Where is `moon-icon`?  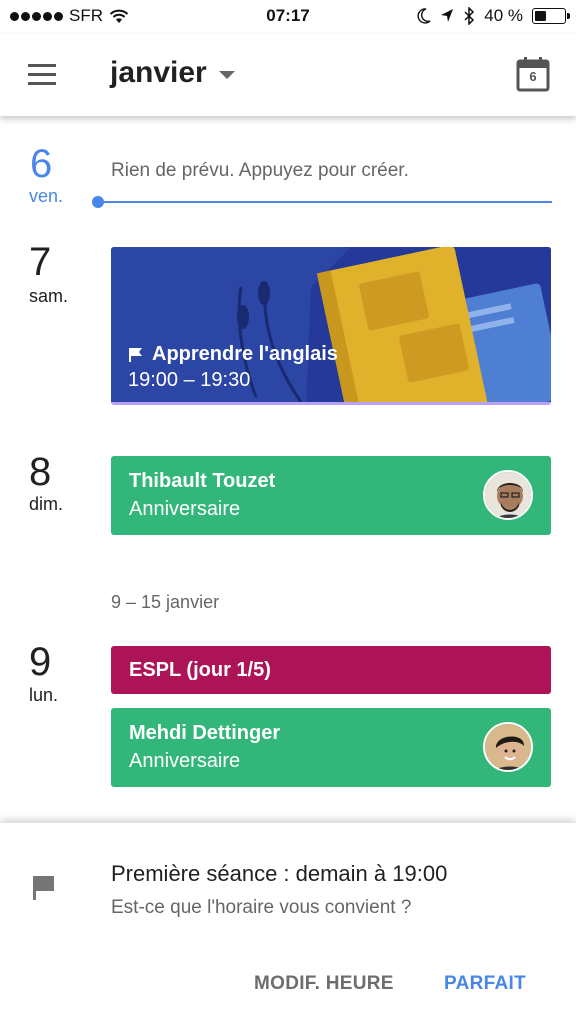 moon-icon is located at coordinates (424, 16).